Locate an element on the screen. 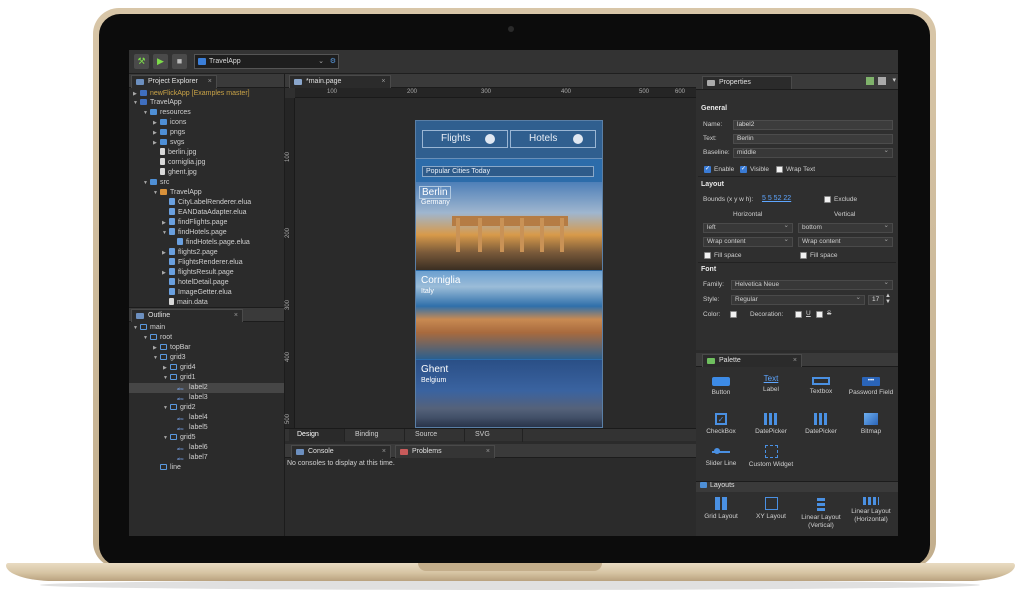 The image size is (1021, 600). tree-row: abc label3 is located at coordinates (192, 398).